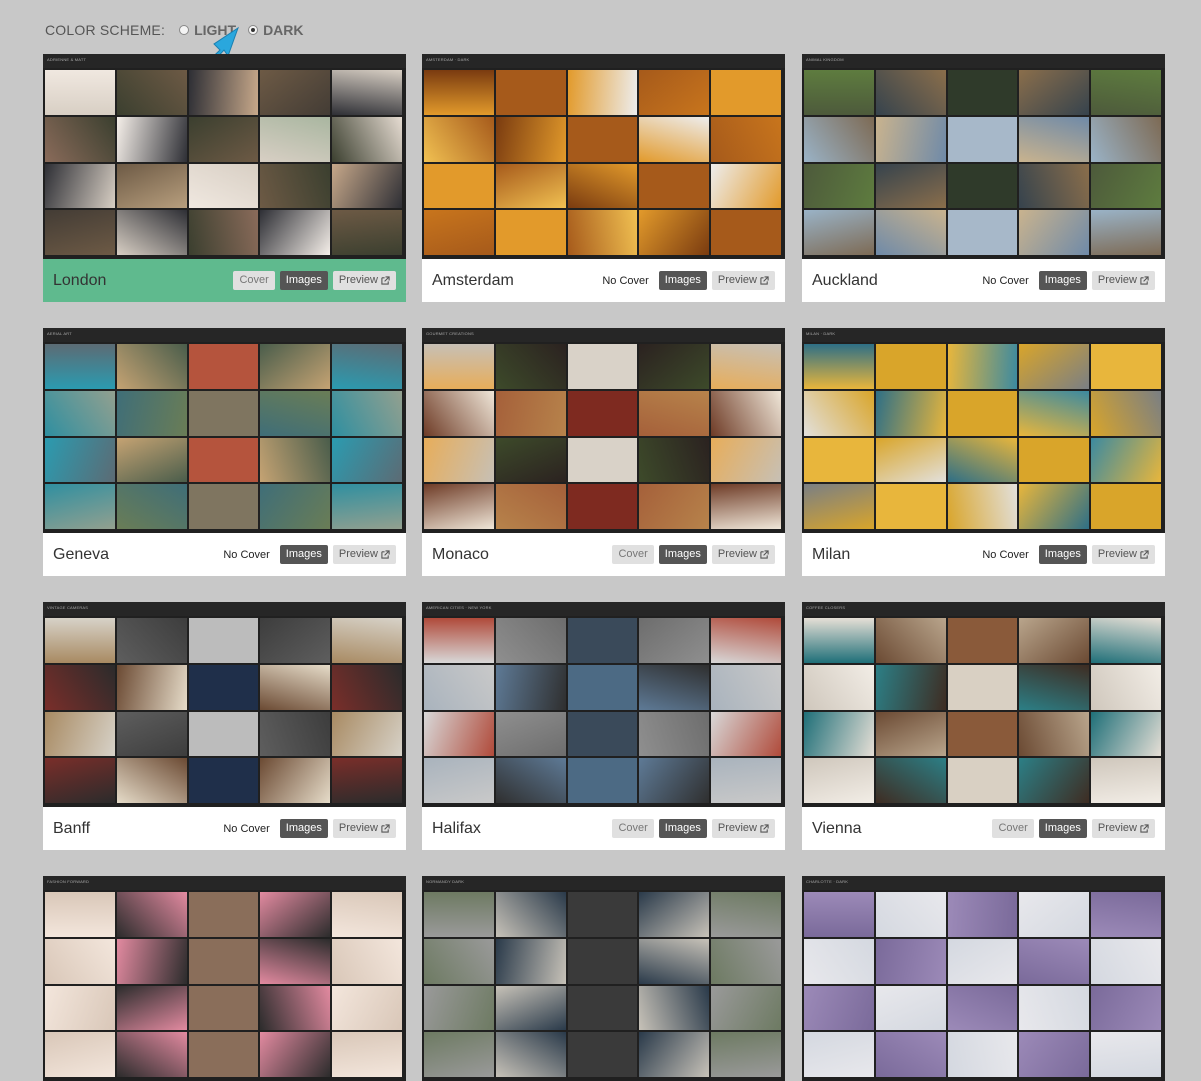 Image resolution: width=1201 pixels, height=1081 pixels. I want to click on theme-thumbnail: AMSTERDAM · DARK, so click(603, 156).